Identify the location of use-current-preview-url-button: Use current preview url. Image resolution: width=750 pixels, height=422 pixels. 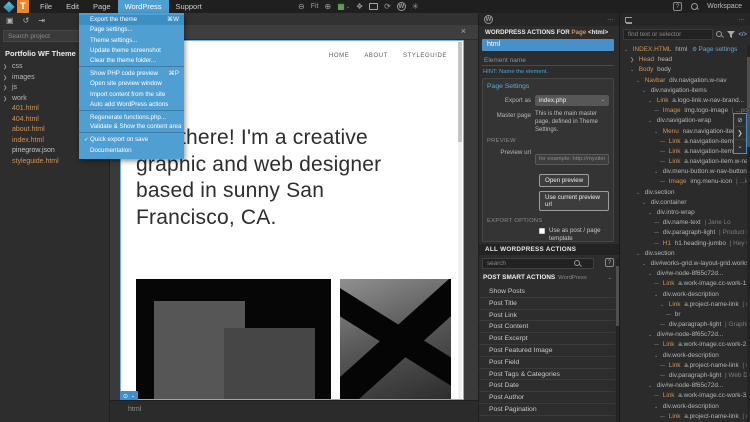
(574, 201).